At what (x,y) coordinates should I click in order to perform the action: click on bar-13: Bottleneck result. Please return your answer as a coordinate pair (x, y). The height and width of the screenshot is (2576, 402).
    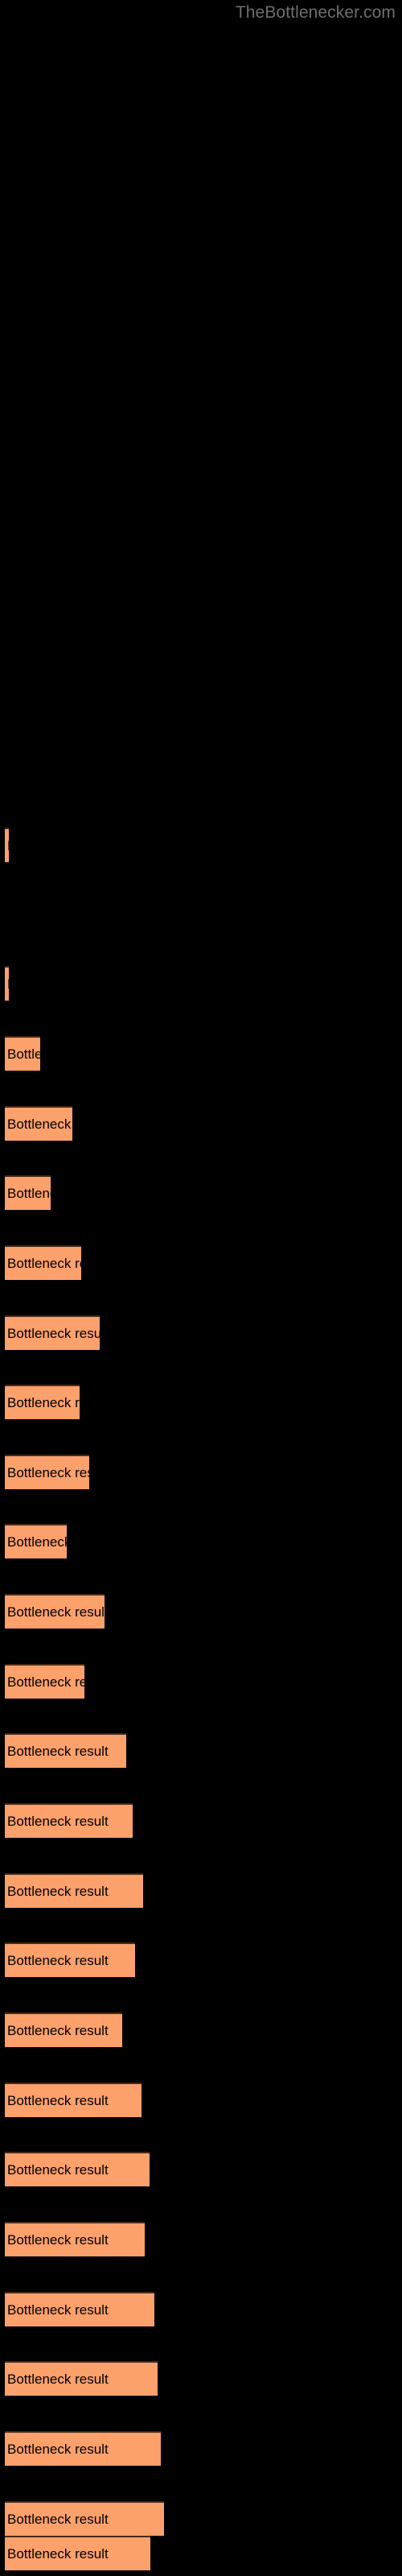
    Looking at the image, I should click on (65, 1750).